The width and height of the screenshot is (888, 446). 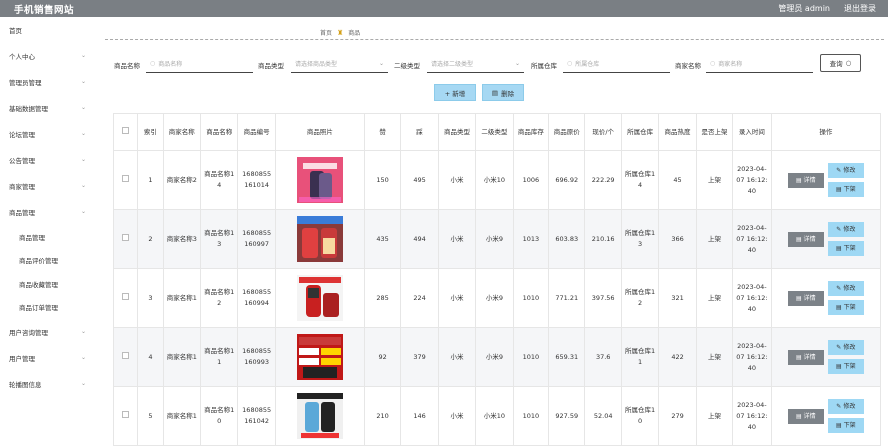 I want to click on column-header: 所属仓库, so click(x=640, y=132).